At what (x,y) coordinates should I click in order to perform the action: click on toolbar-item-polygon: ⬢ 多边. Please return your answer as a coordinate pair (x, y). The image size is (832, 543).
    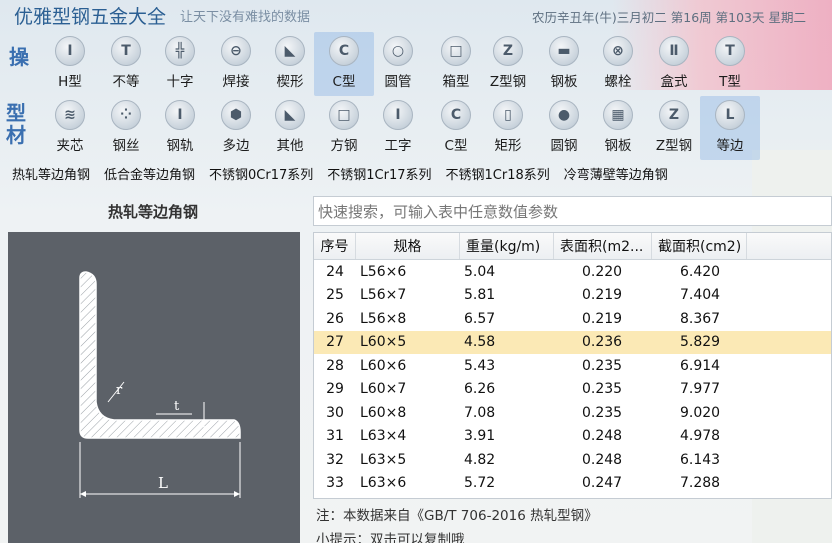
    Looking at the image, I should click on (236, 128).